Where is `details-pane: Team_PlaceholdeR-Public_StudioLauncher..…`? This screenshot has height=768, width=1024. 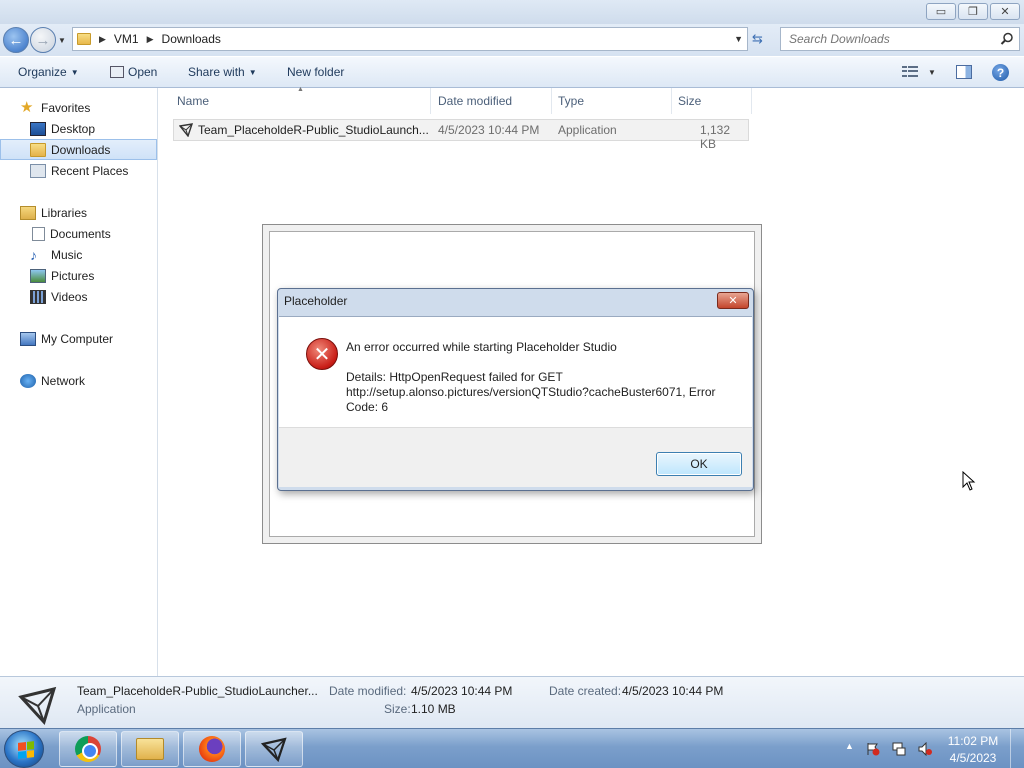
details-pane: Team_PlaceholdeR-Public_StudioLauncher..… is located at coordinates (512, 702).